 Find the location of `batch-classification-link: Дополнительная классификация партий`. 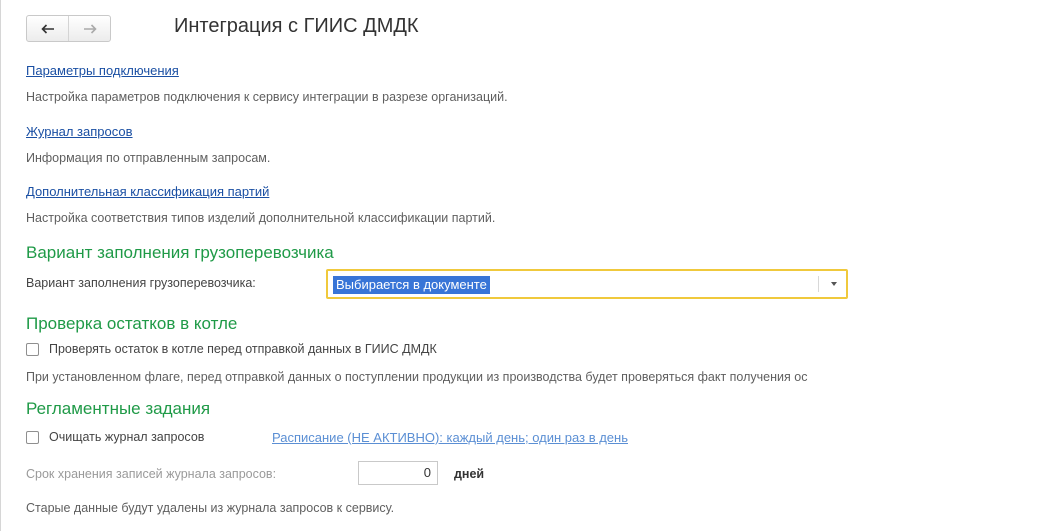

batch-classification-link: Дополнительная классификация партий is located at coordinates (147, 191).